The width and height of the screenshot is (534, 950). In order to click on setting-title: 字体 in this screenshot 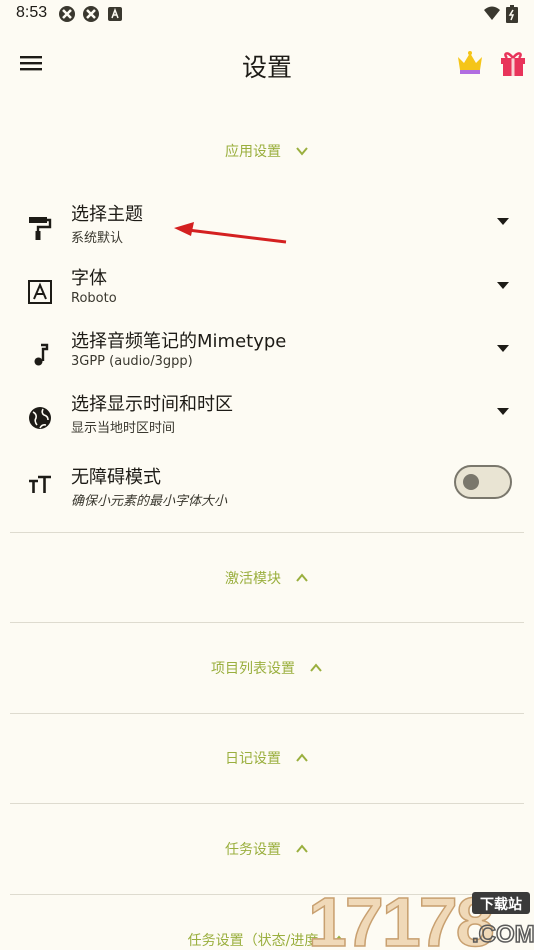, I will do `click(89, 278)`.